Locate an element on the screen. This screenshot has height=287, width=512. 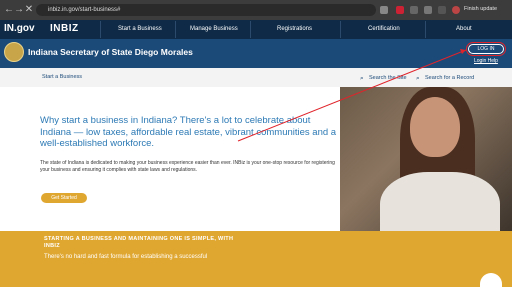
url-text: inbiz.in.gov/start-business# is located at coordinates (84, 10).